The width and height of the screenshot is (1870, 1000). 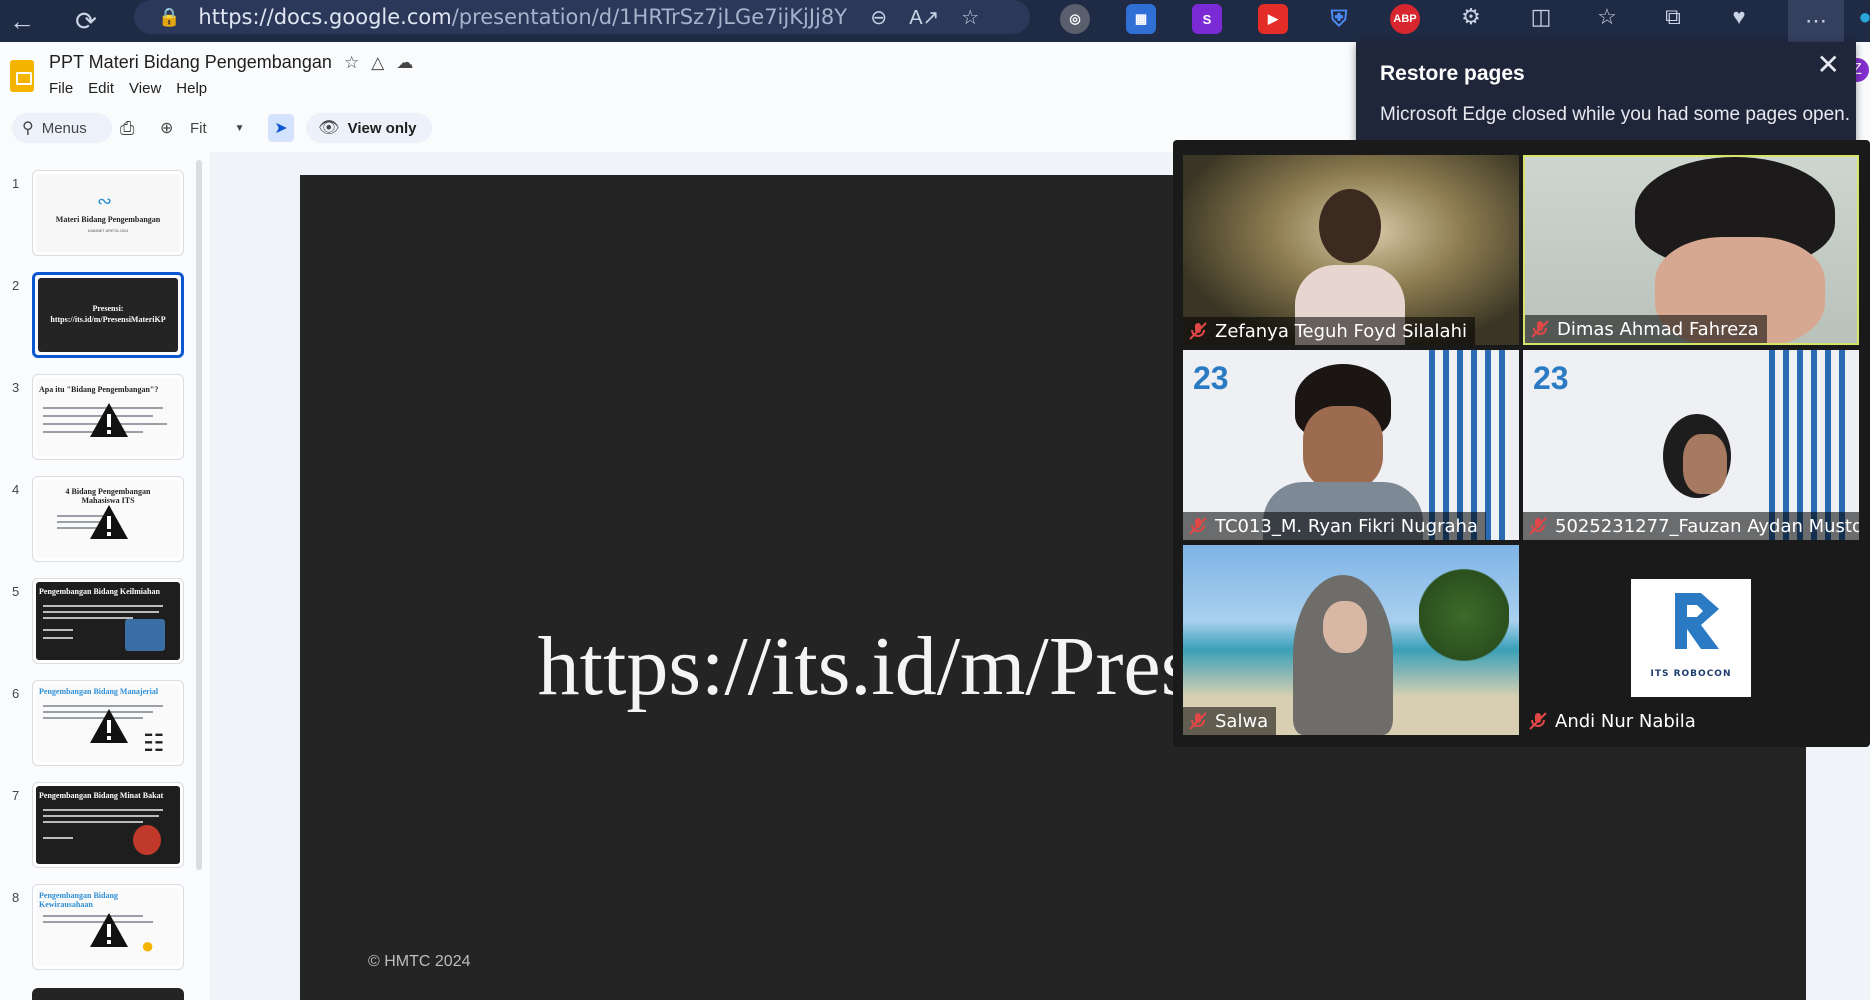 I want to click on participant-name-bar: Salwa, so click(x=1230, y=721).